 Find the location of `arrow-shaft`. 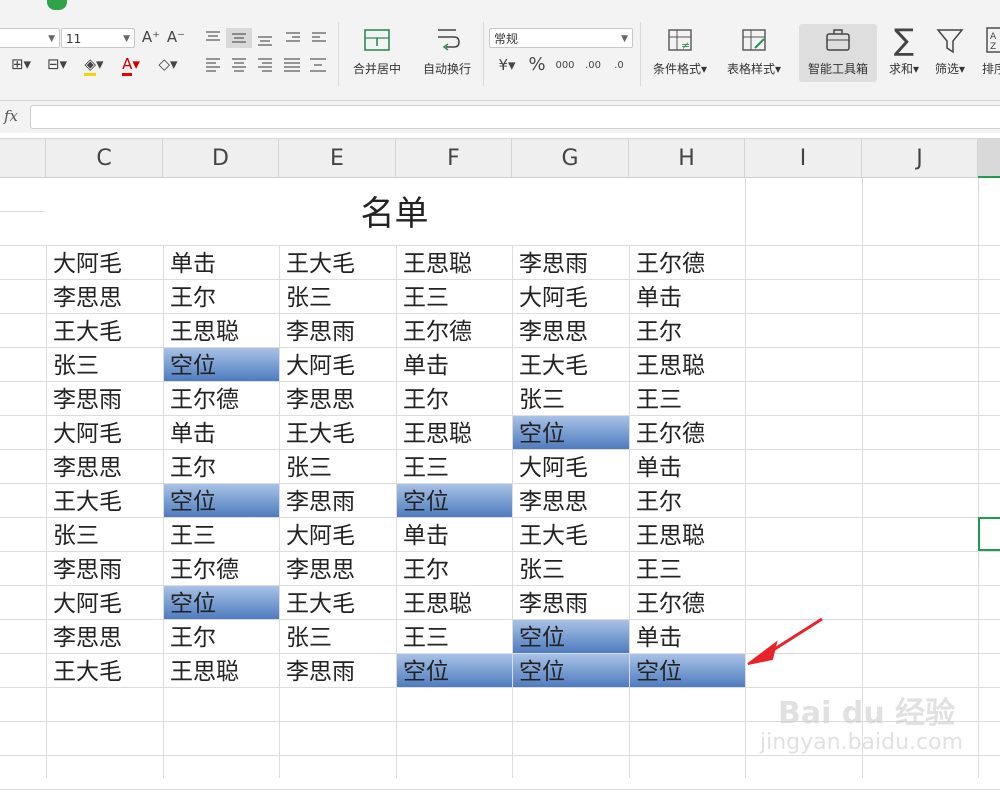

arrow-shaft is located at coordinates (796, 635).